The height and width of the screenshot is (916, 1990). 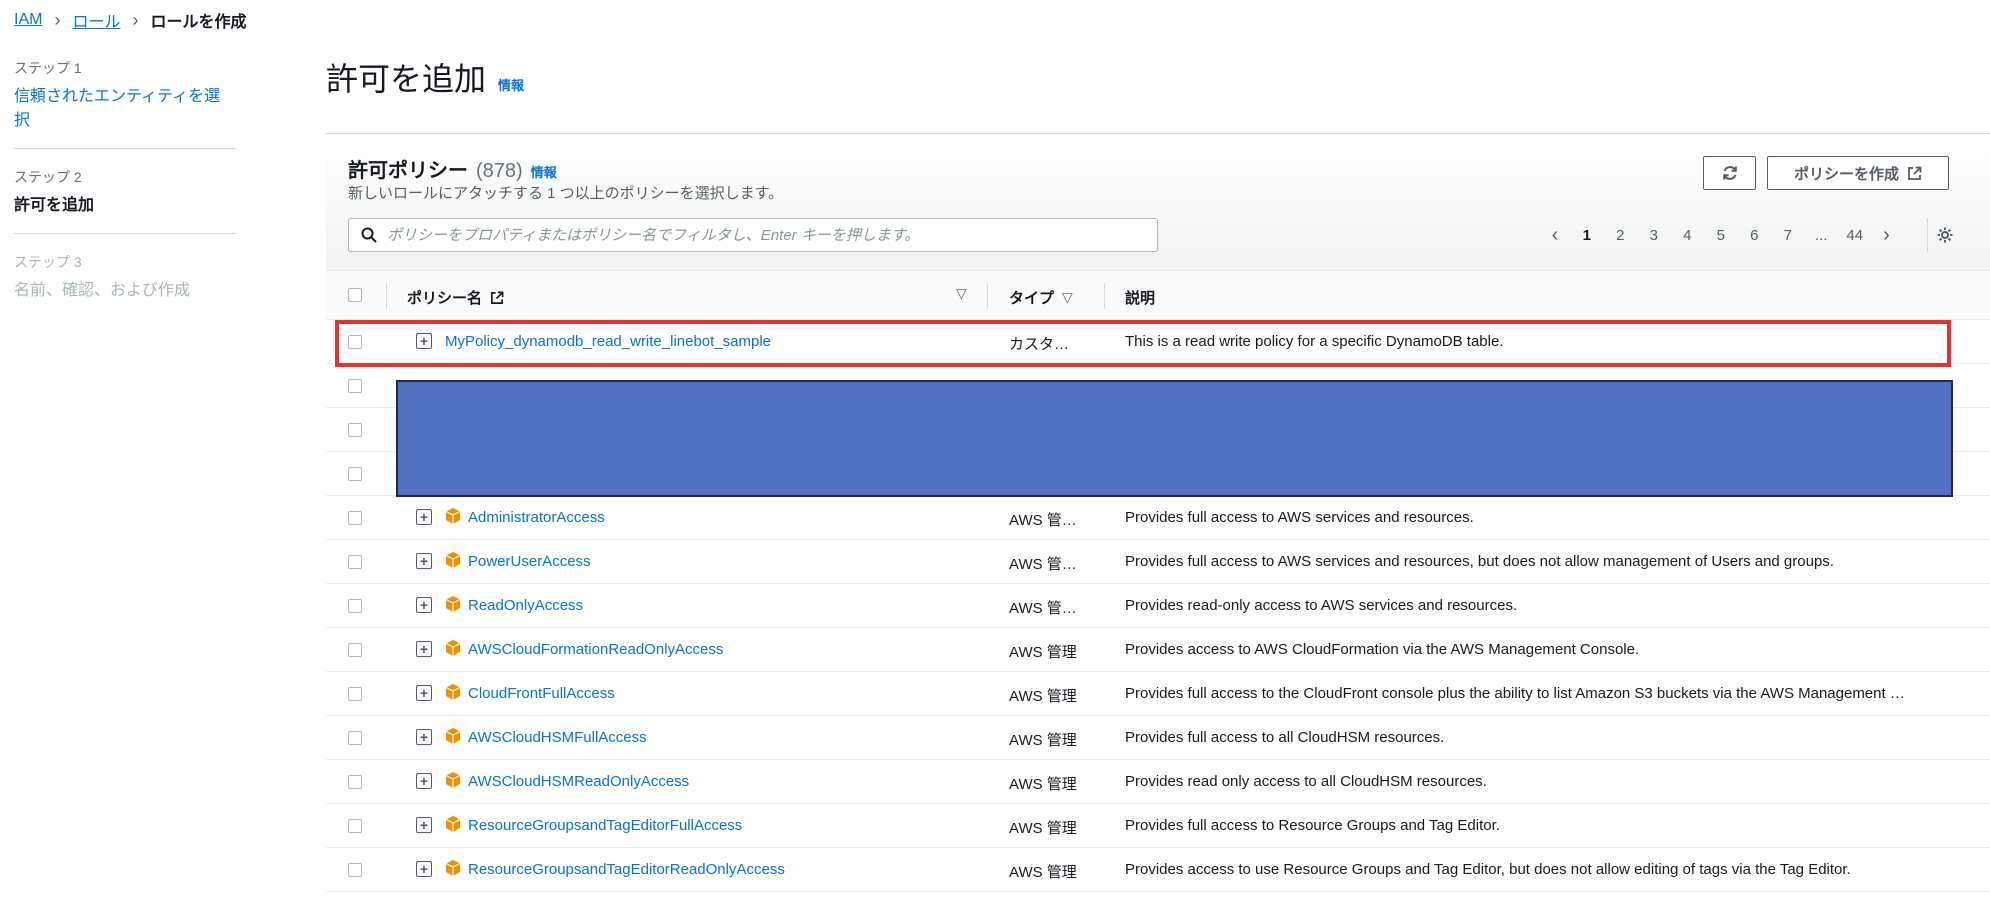 I want to click on page-44: 44, so click(x=1855, y=235).